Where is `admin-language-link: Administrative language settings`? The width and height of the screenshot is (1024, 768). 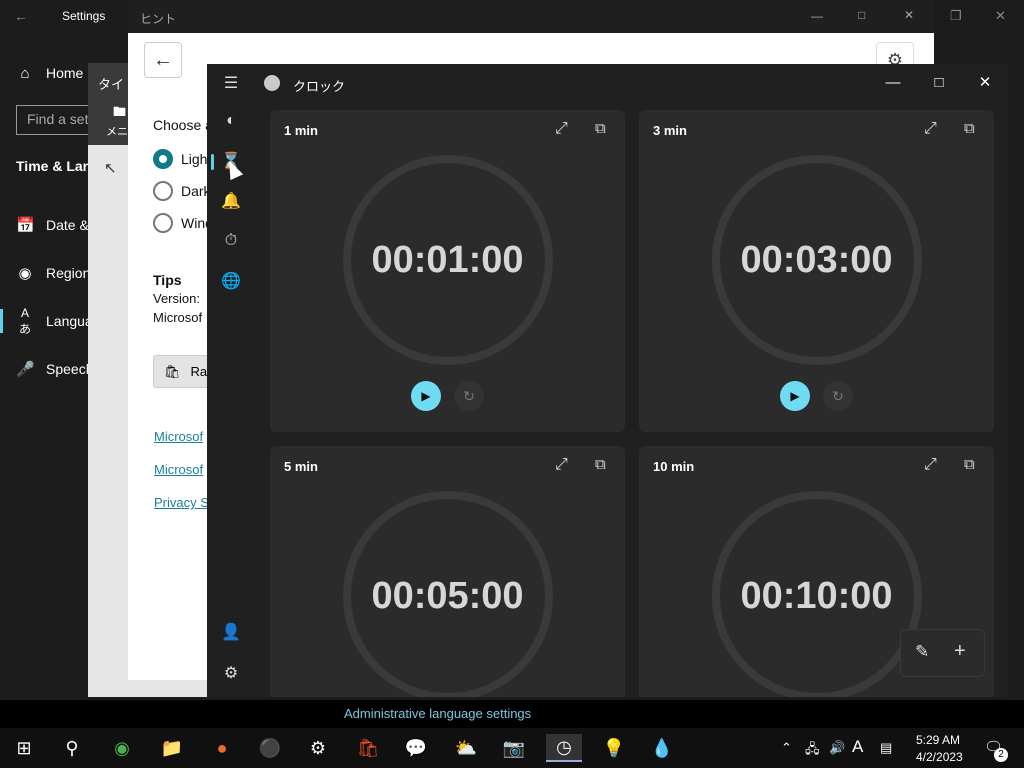
admin-language-link: Administrative language settings is located at coordinates (437, 713).